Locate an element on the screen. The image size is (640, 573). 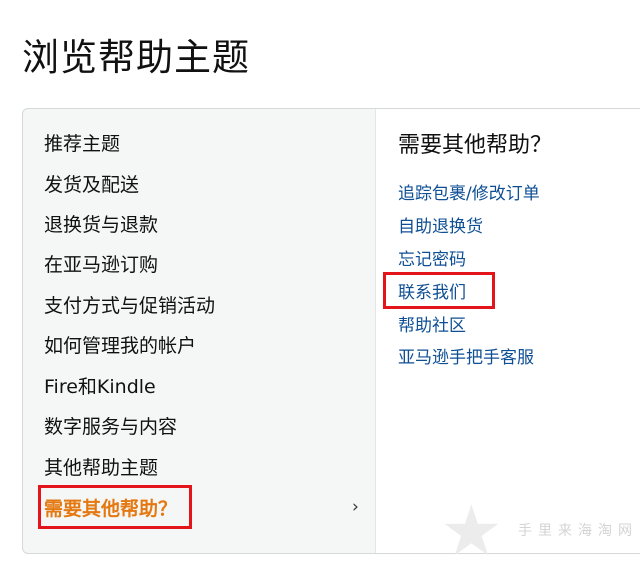
link-self-service-returns: 自助退换货 is located at coordinates (440, 227).